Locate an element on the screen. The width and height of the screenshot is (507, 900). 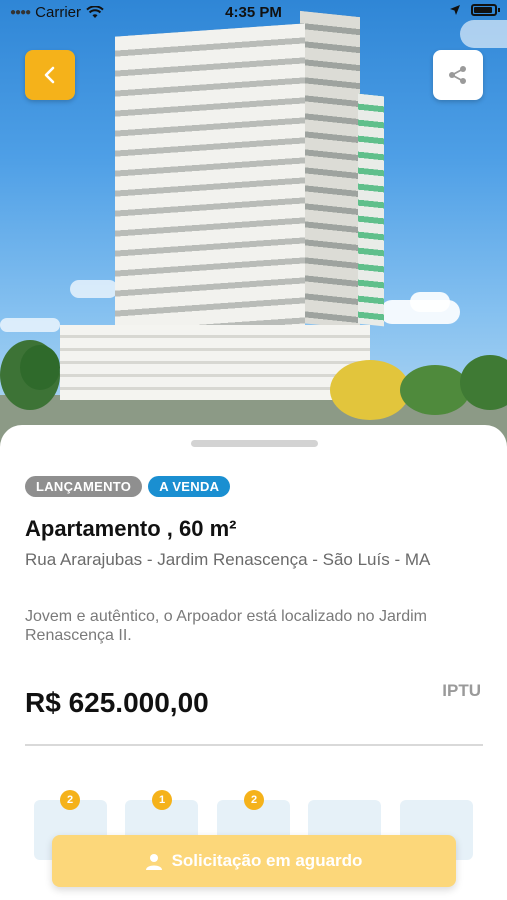
iptu-label: IPTU is located at coordinates (461, 690).